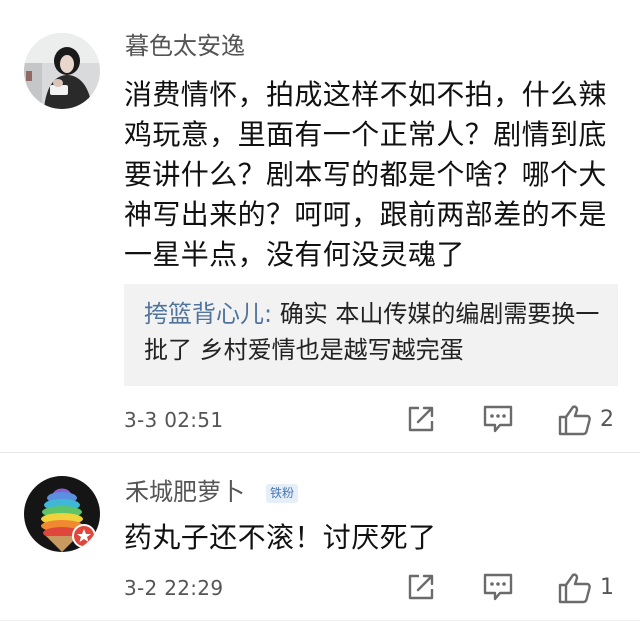 The width and height of the screenshot is (640, 640). I want to click on reply-author: 挎篮背心儿:, so click(208, 314).